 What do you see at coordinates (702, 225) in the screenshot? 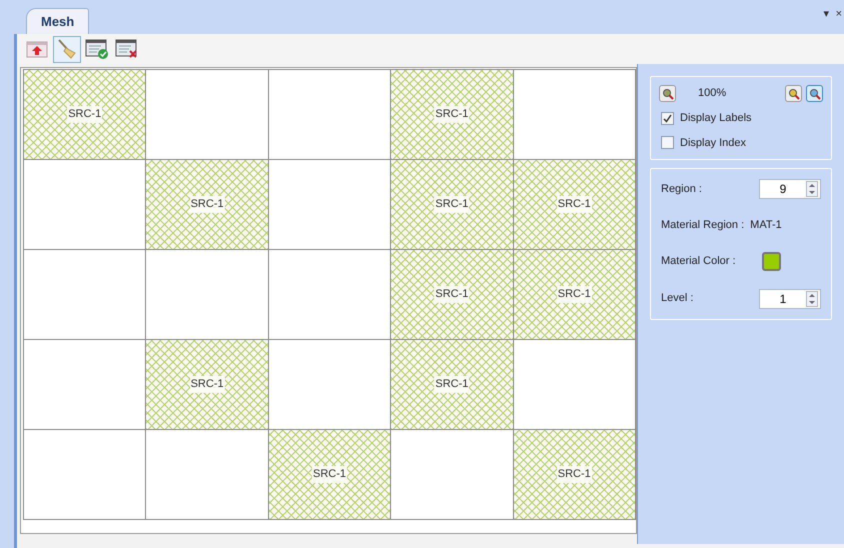
I see `field-label: Material Region :` at bounding box center [702, 225].